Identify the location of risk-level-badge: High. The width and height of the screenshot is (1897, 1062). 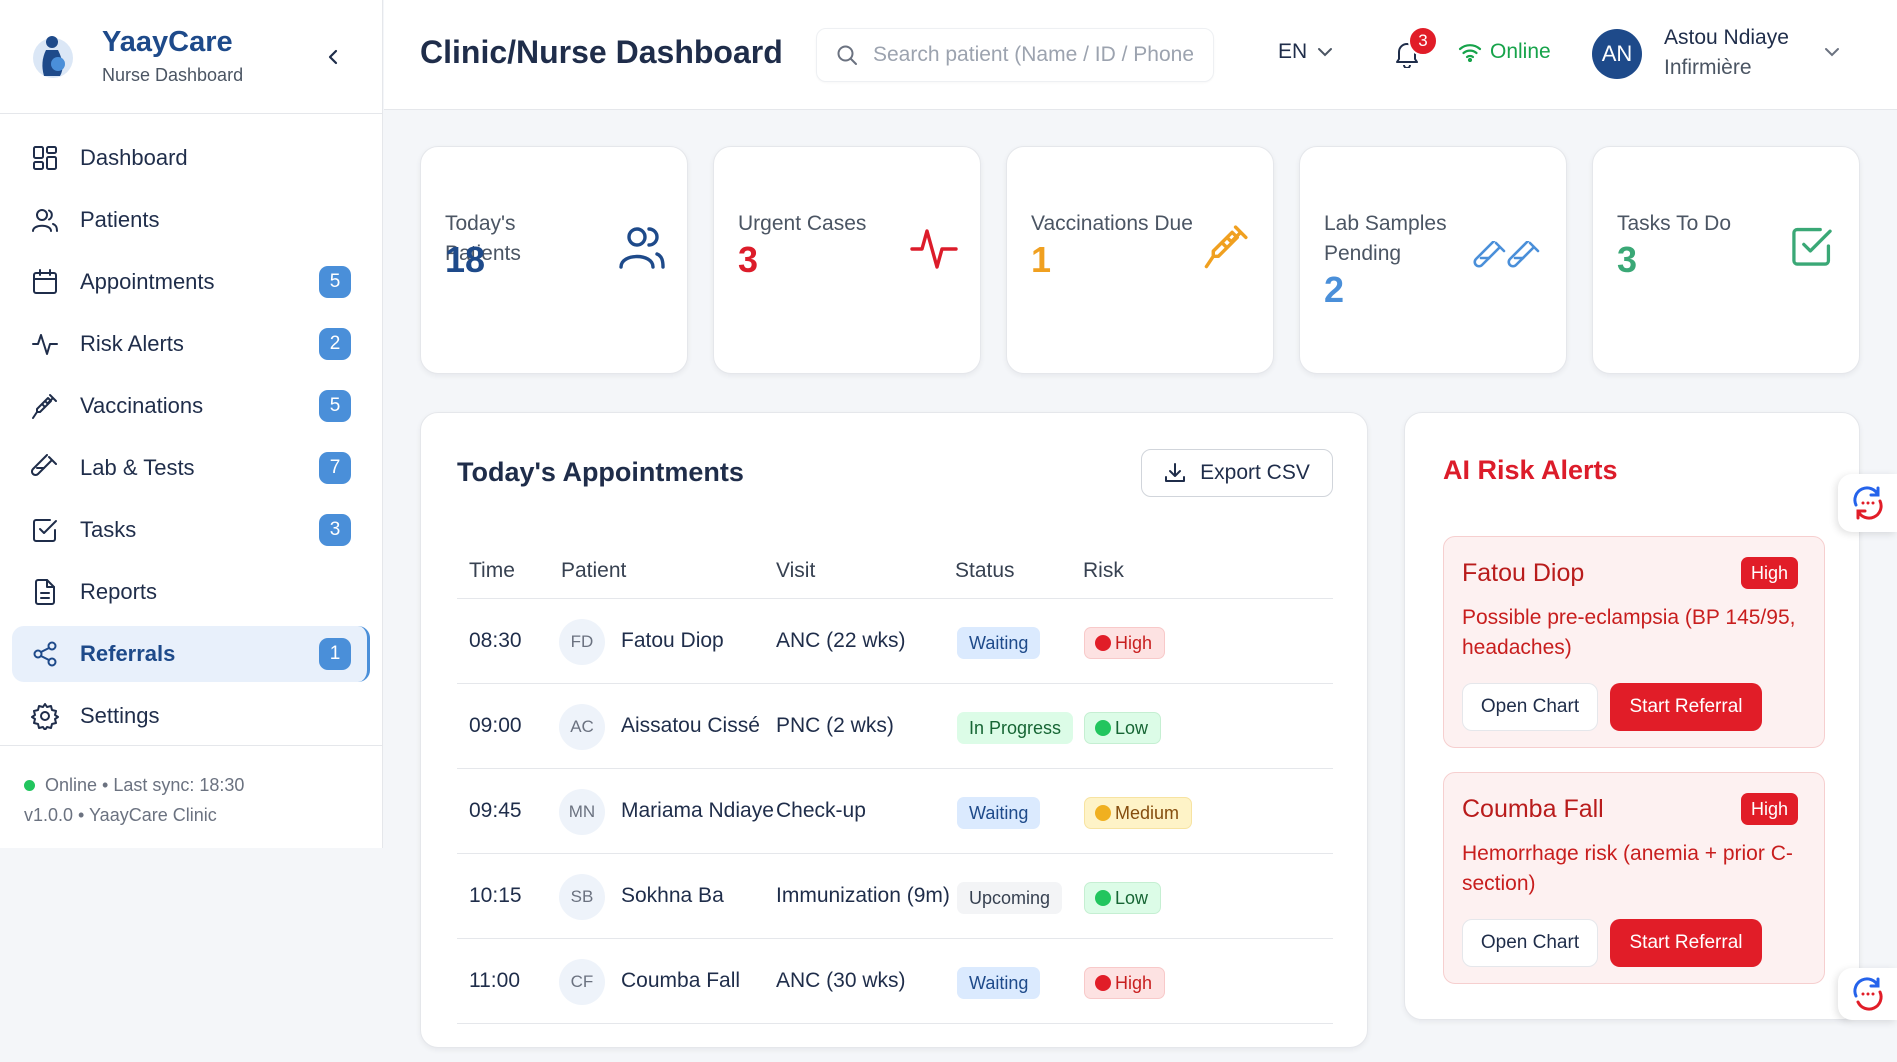
(1770, 809).